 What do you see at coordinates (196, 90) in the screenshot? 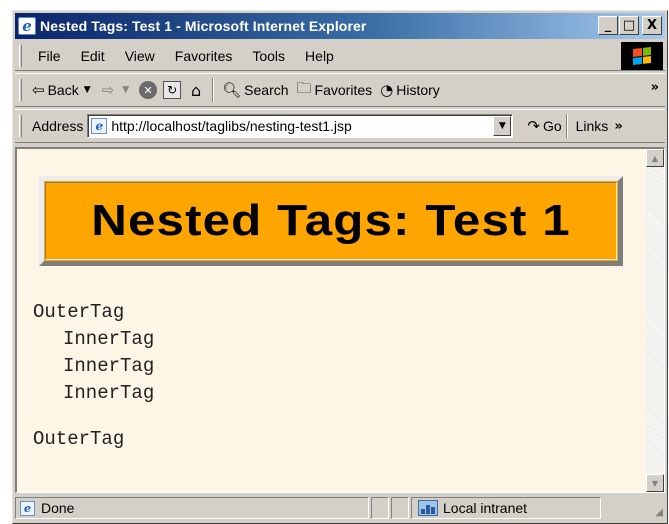
I see `home-icon: ⌂` at bounding box center [196, 90].